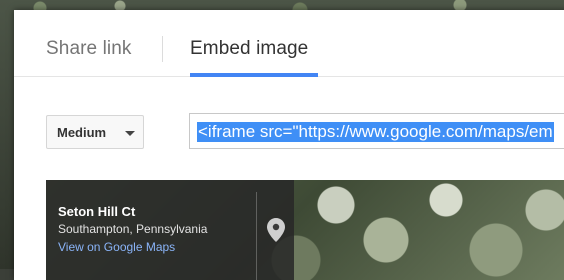 This screenshot has height=280, width=564. Describe the element at coordinates (116, 247) in the screenshot. I see `view-on-google-maps-link: View on Google Maps` at that location.